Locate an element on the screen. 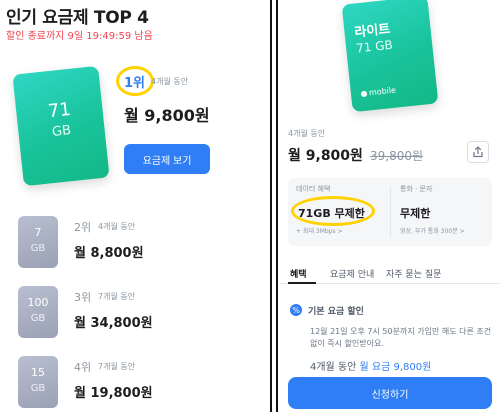 The width and height of the screenshot is (500, 412). discount-price-prefix: 4개월 동안 is located at coordinates (335, 367).